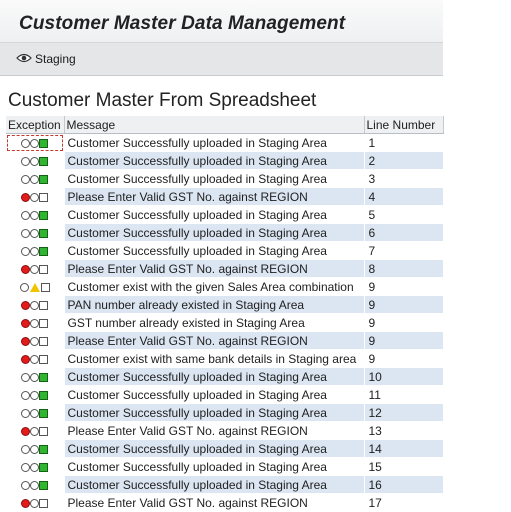 This screenshot has height=512, width=511. Describe the element at coordinates (404, 178) in the screenshot. I see `line-number-cell: 3` at that location.